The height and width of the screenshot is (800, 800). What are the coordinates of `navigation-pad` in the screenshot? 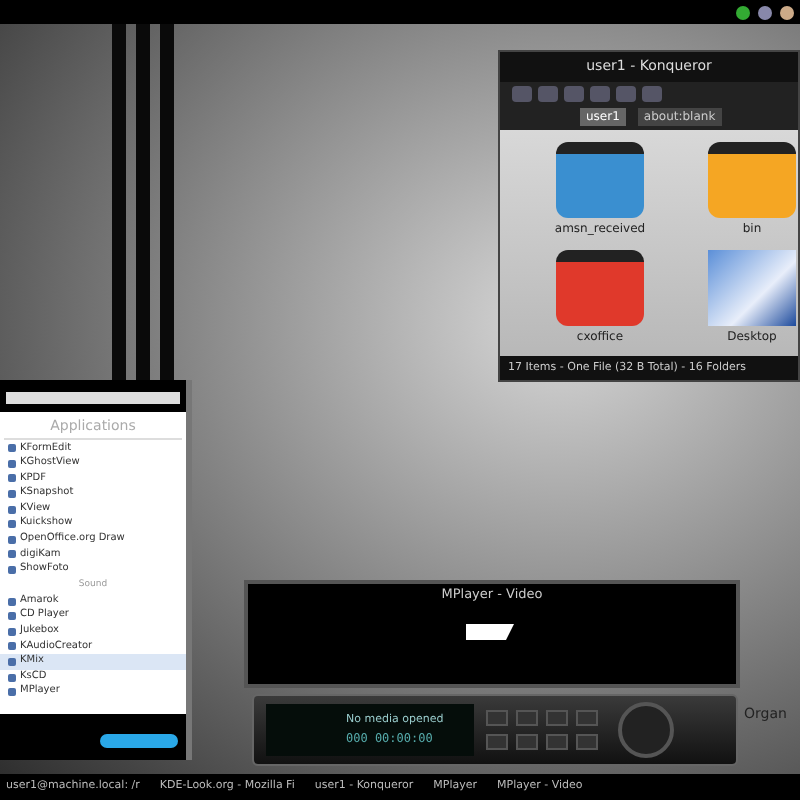 It's located at (646, 730).